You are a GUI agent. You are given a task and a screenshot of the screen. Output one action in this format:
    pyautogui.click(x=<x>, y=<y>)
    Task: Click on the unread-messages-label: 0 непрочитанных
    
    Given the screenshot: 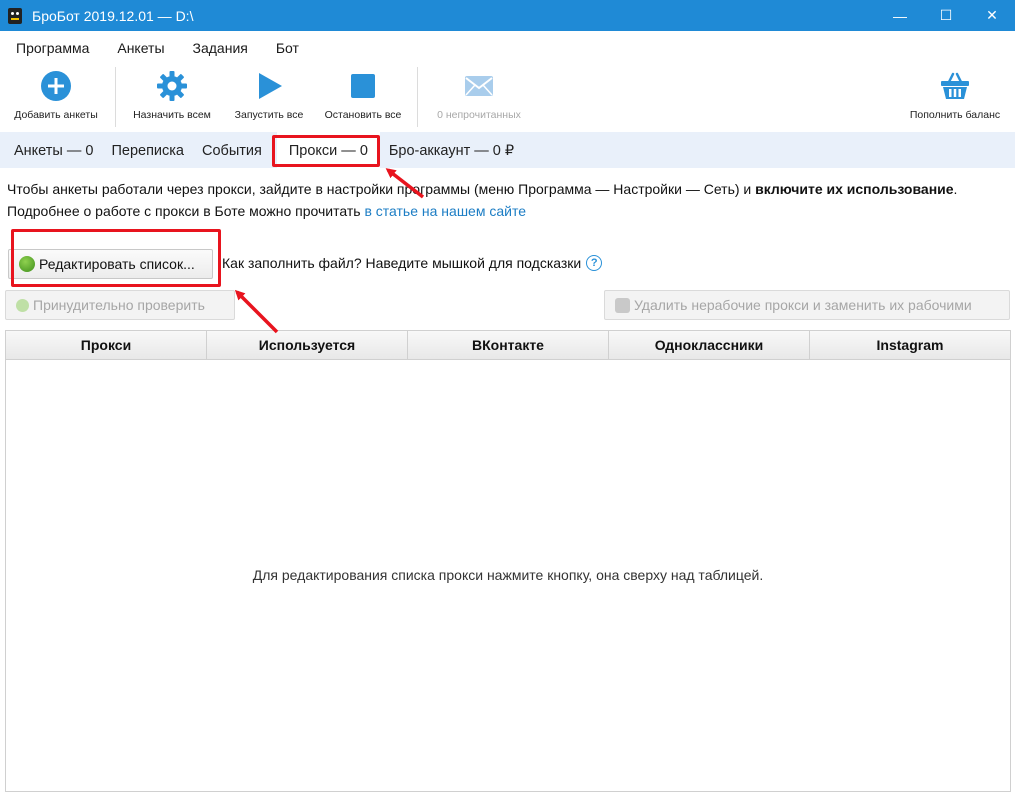 What is the action you would take?
    pyautogui.click(x=479, y=115)
    